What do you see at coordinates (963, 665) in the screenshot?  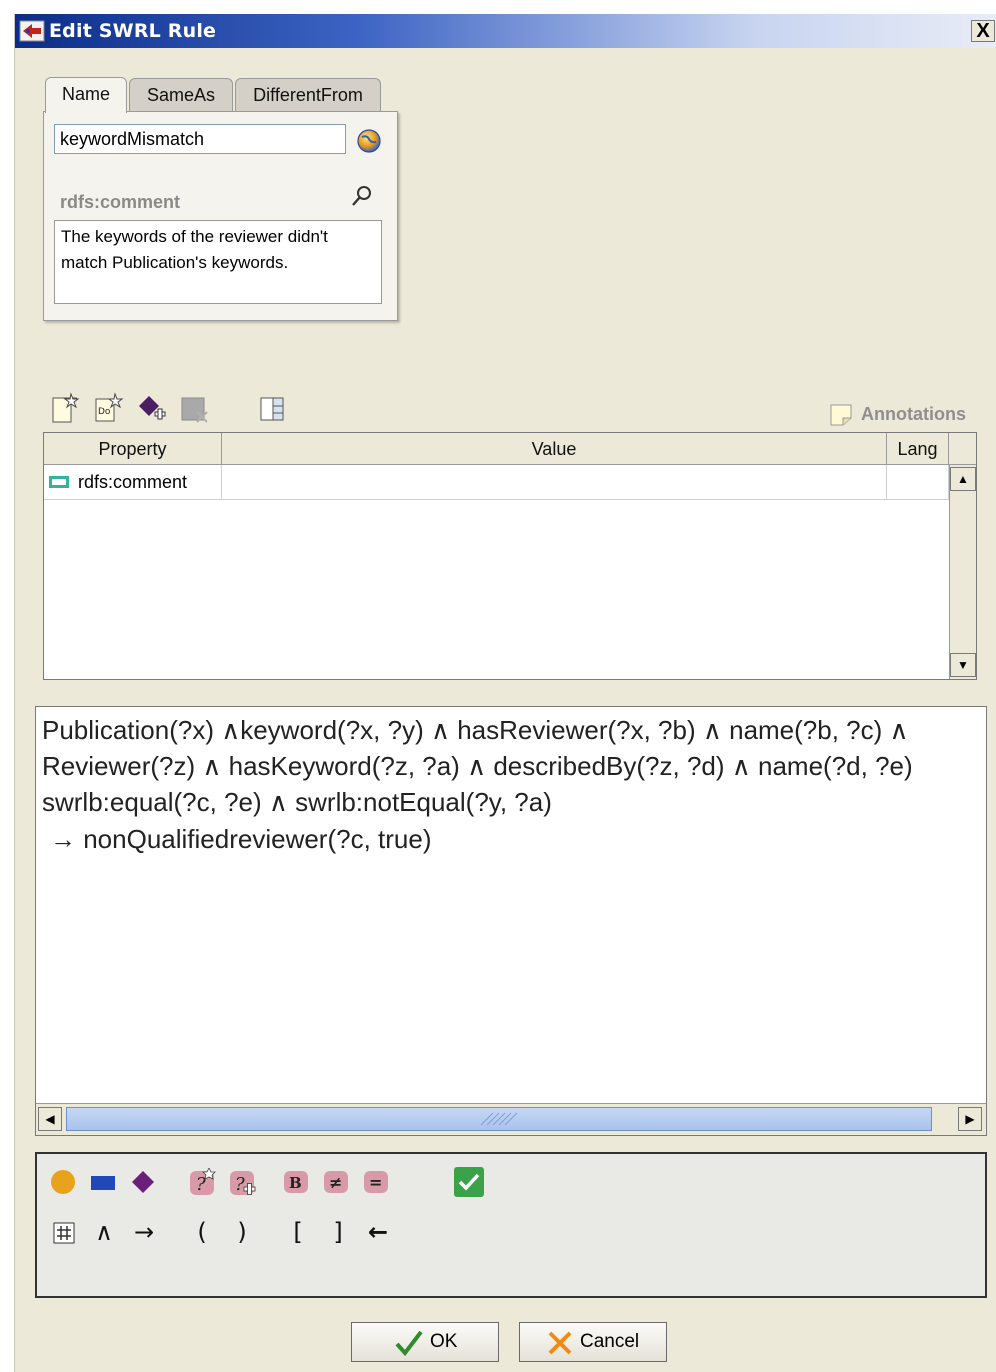 I see `scroll-down-icon: ▼` at bounding box center [963, 665].